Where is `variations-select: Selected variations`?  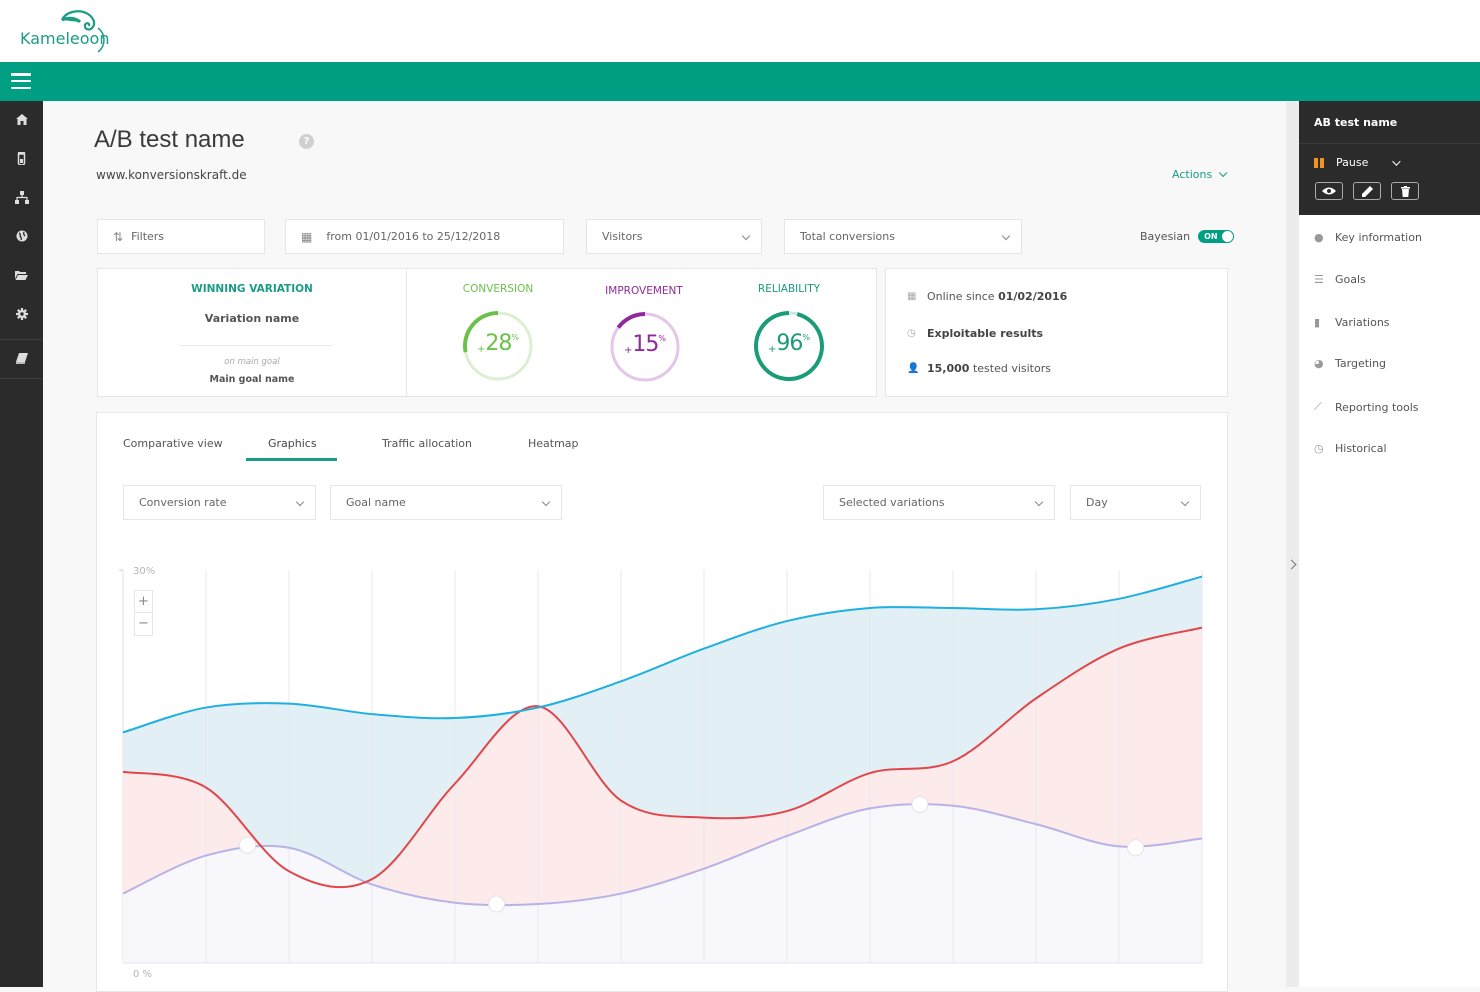
variations-select: Selected variations is located at coordinates (939, 502).